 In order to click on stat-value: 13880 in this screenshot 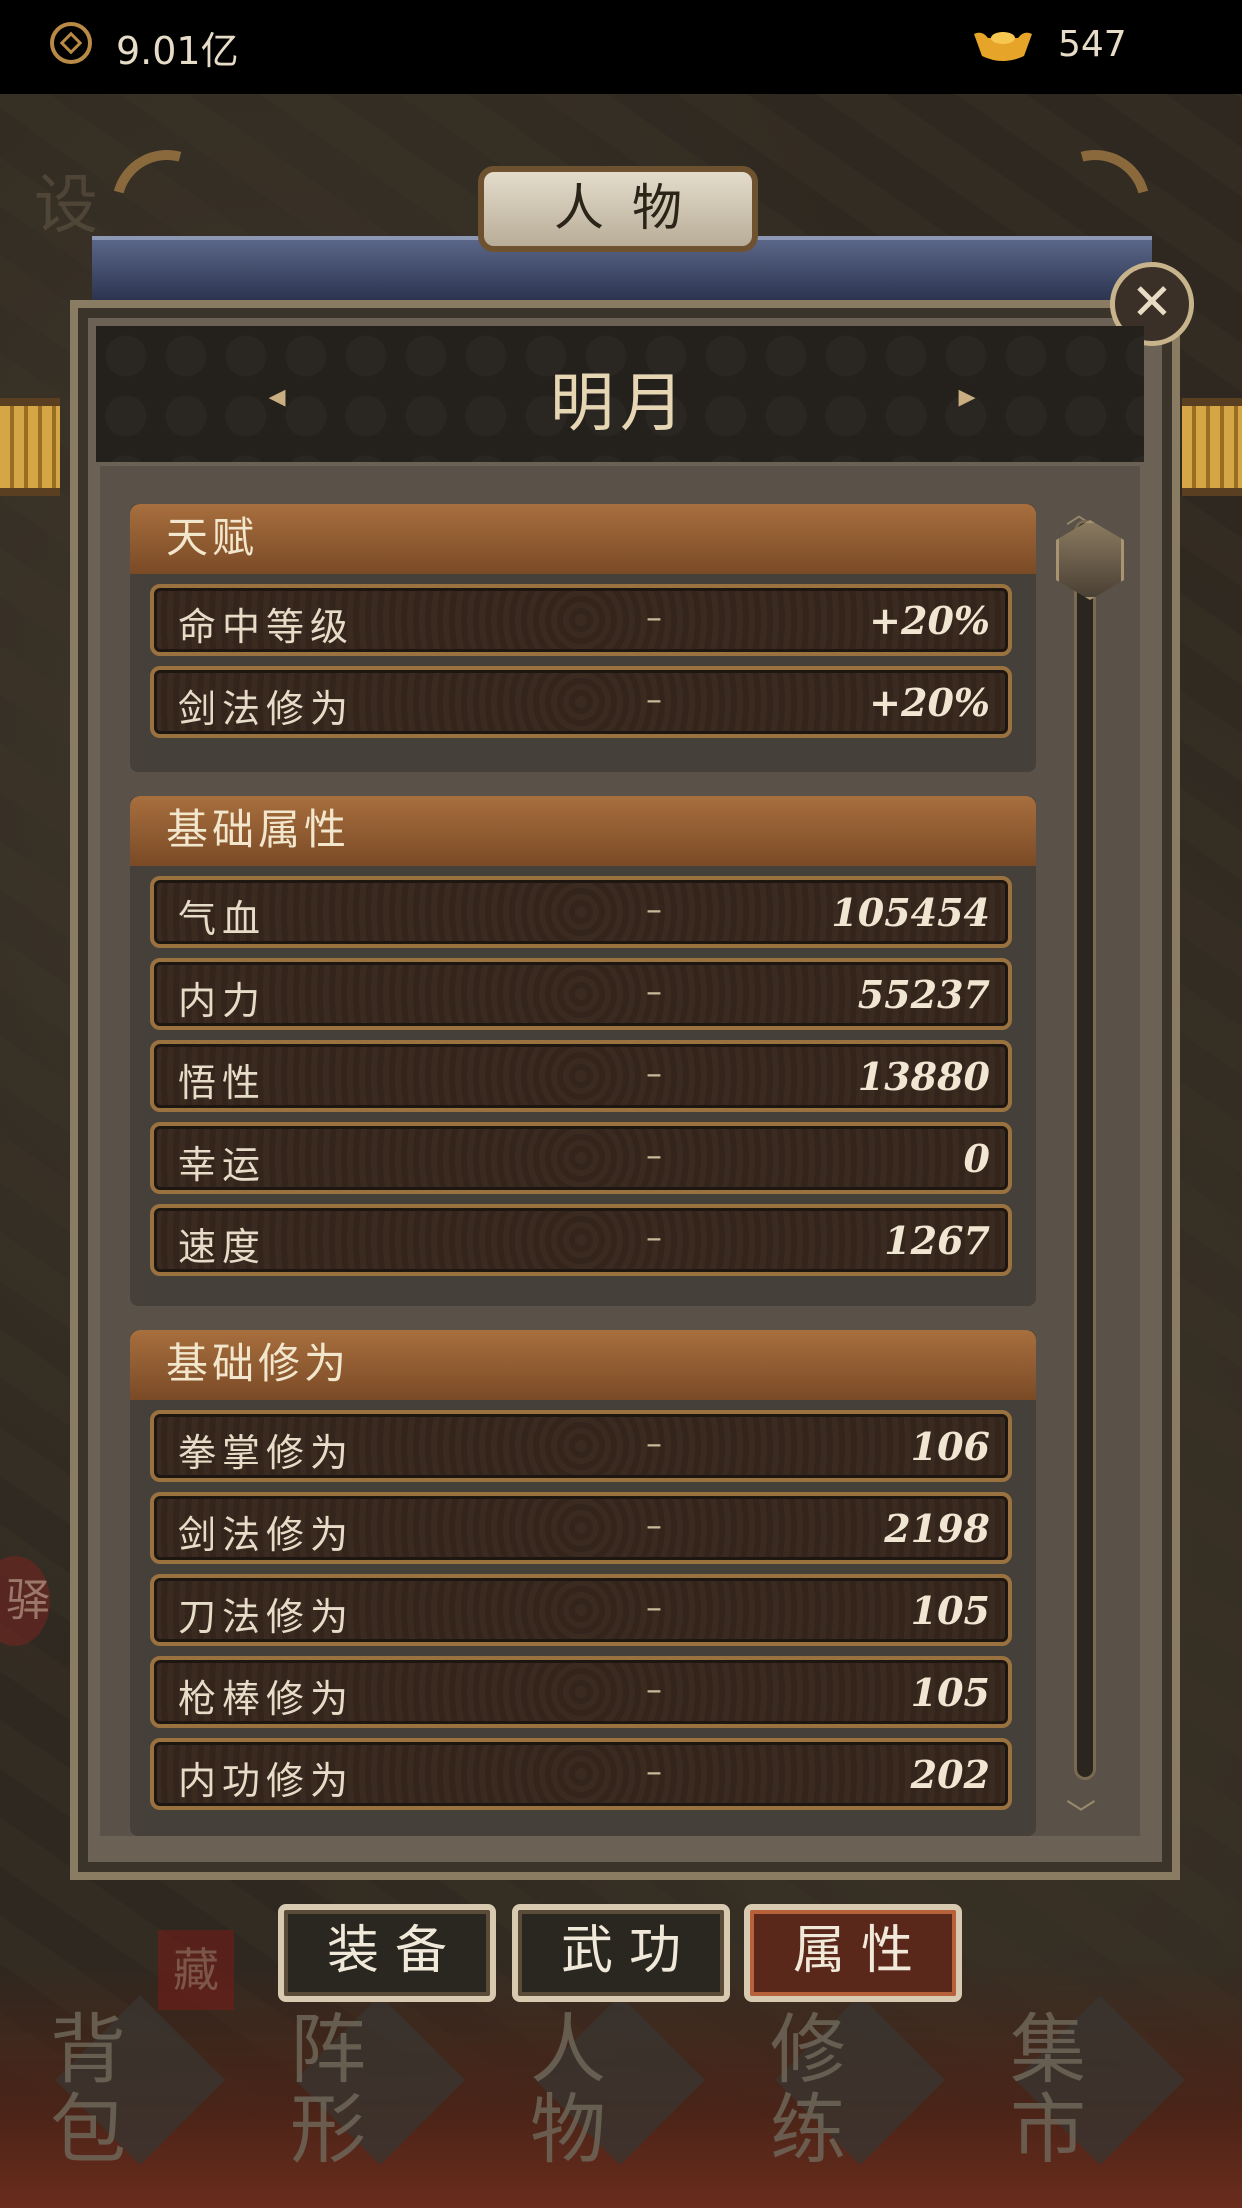, I will do `click(923, 1076)`.